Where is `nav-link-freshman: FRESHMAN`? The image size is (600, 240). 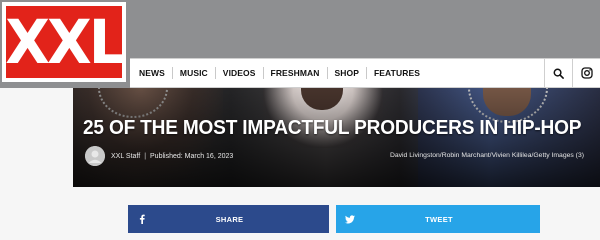 nav-link-freshman: FRESHMAN is located at coordinates (294, 73).